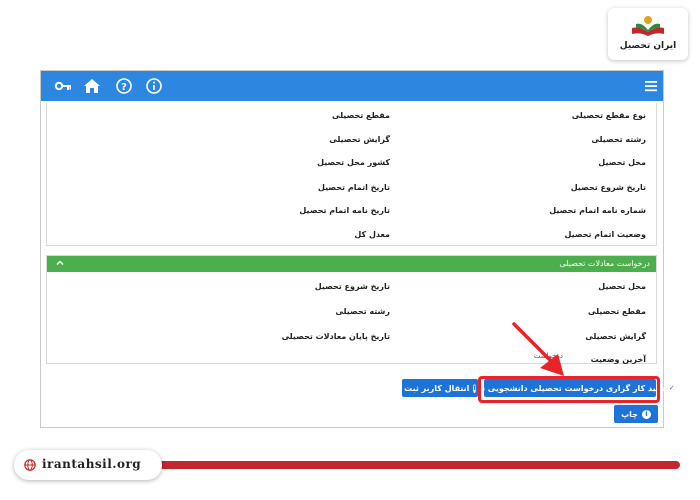 This screenshot has width=700, height=500. I want to click on help-icon: ?, so click(124, 86).